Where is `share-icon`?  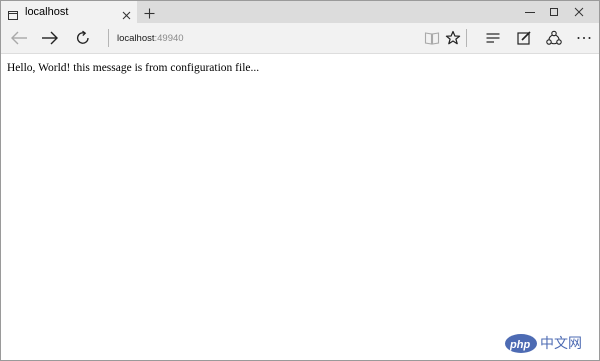
share-icon is located at coordinates (554, 37).